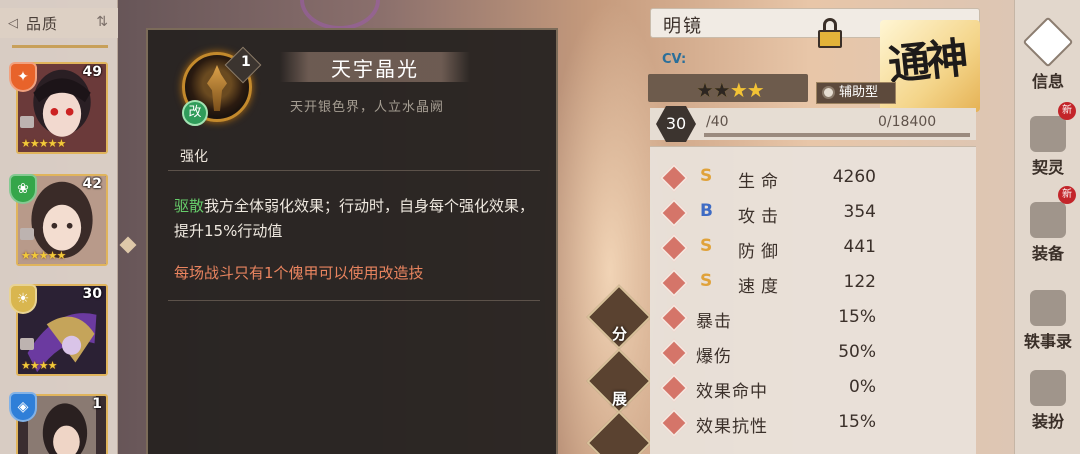 The width and height of the screenshot is (1080, 454). I want to click on role-tag: 辅助型, so click(856, 93).